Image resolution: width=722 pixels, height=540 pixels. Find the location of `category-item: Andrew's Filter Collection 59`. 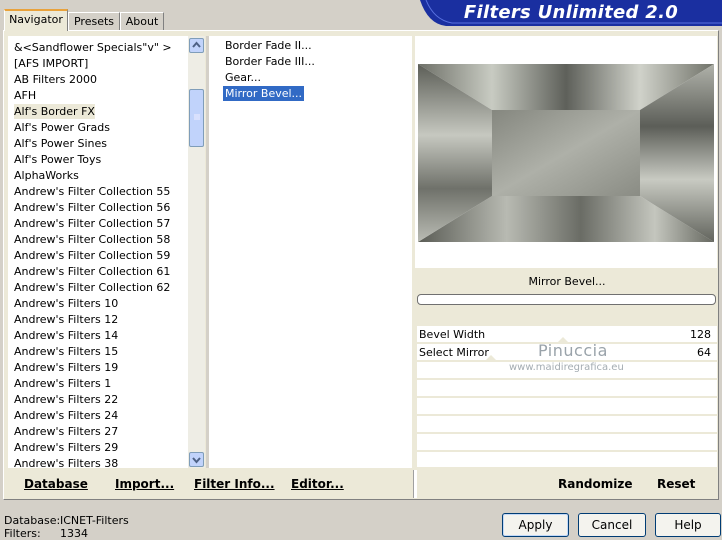

category-item: Andrew's Filter Collection 59 is located at coordinates (92, 255).